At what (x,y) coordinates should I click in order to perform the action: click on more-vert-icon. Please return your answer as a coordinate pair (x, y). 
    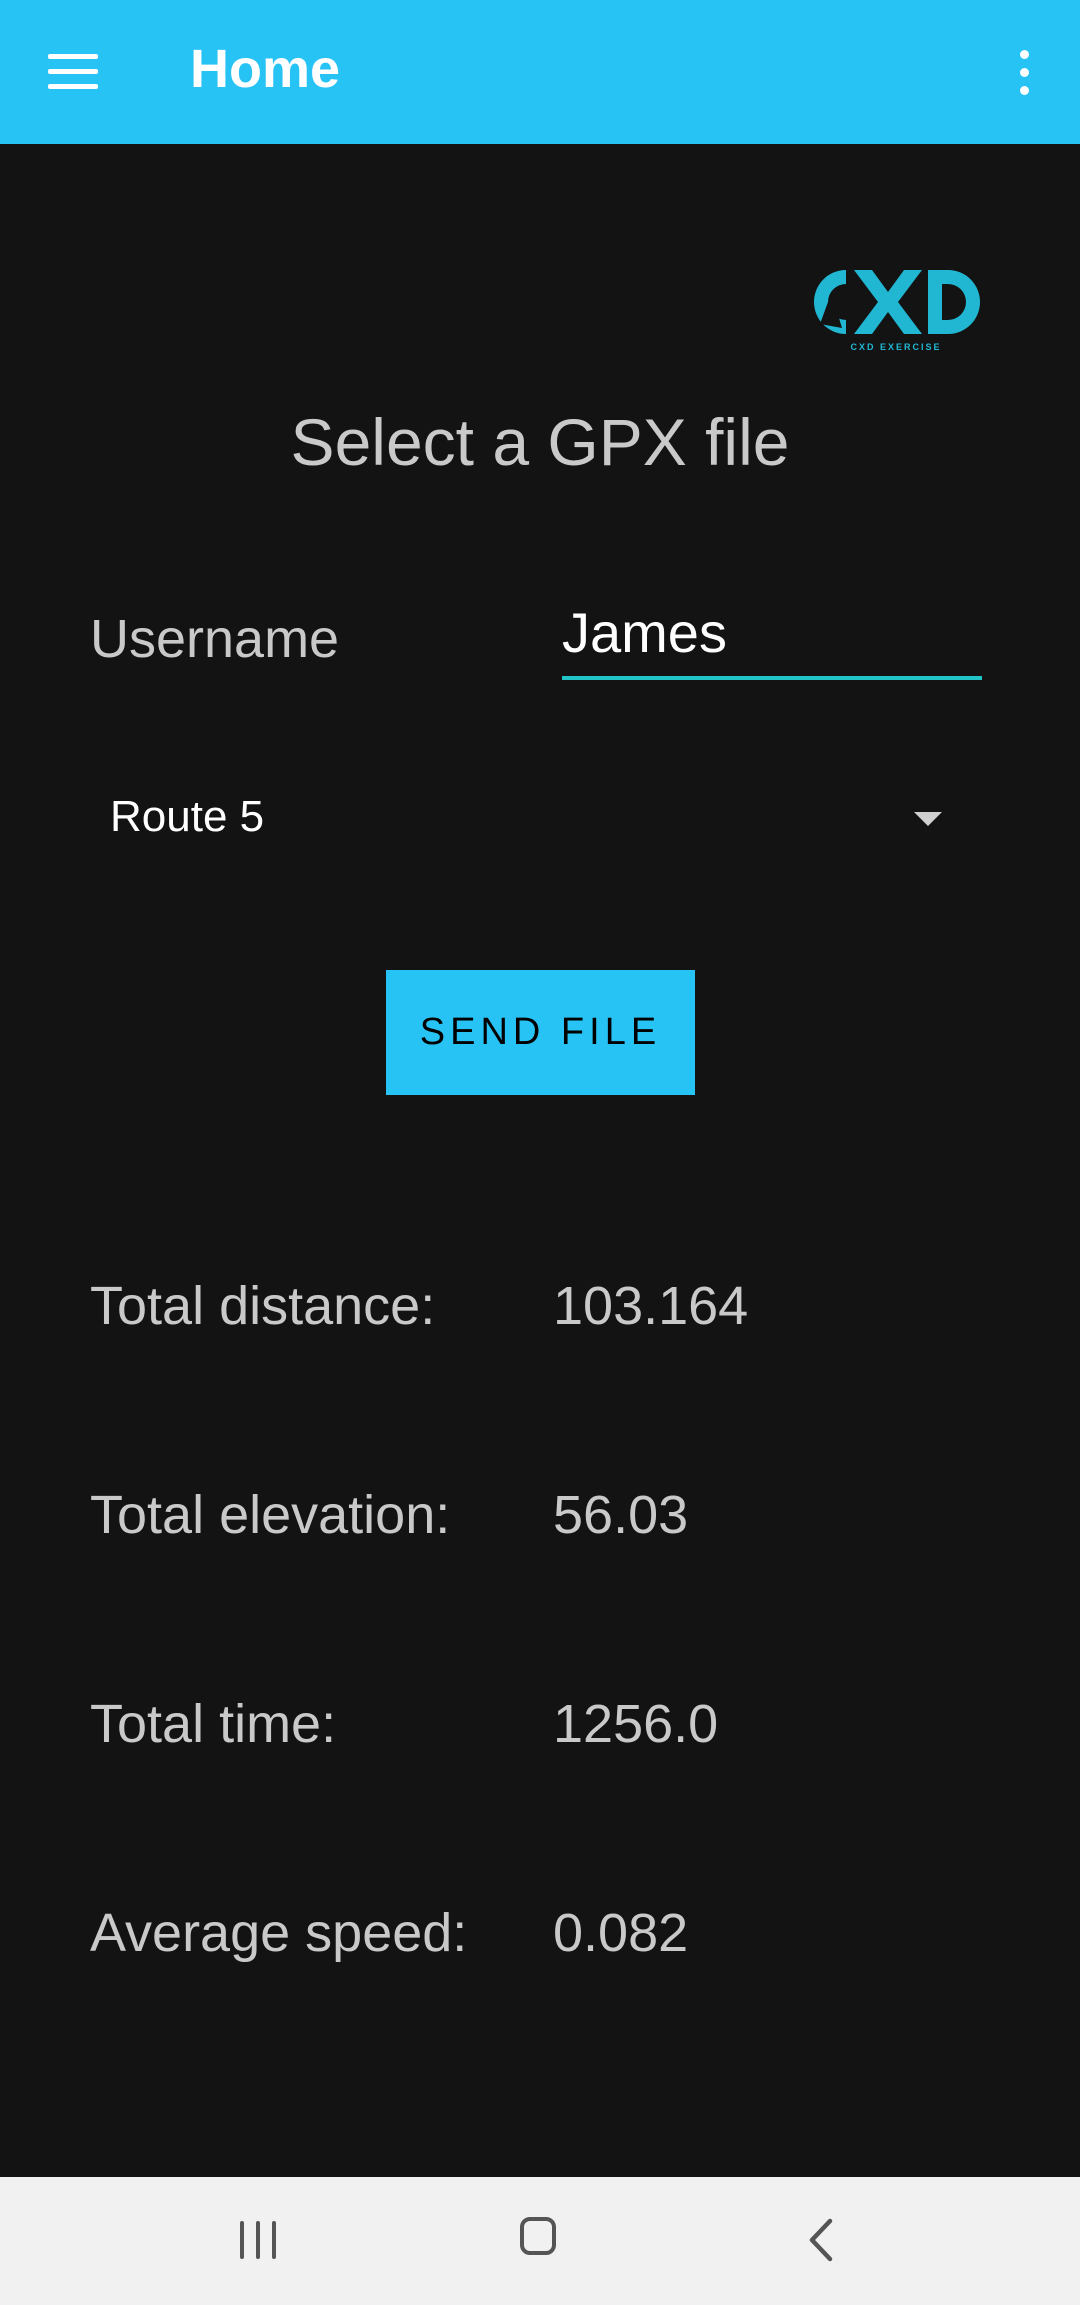
    Looking at the image, I should click on (1023, 72).